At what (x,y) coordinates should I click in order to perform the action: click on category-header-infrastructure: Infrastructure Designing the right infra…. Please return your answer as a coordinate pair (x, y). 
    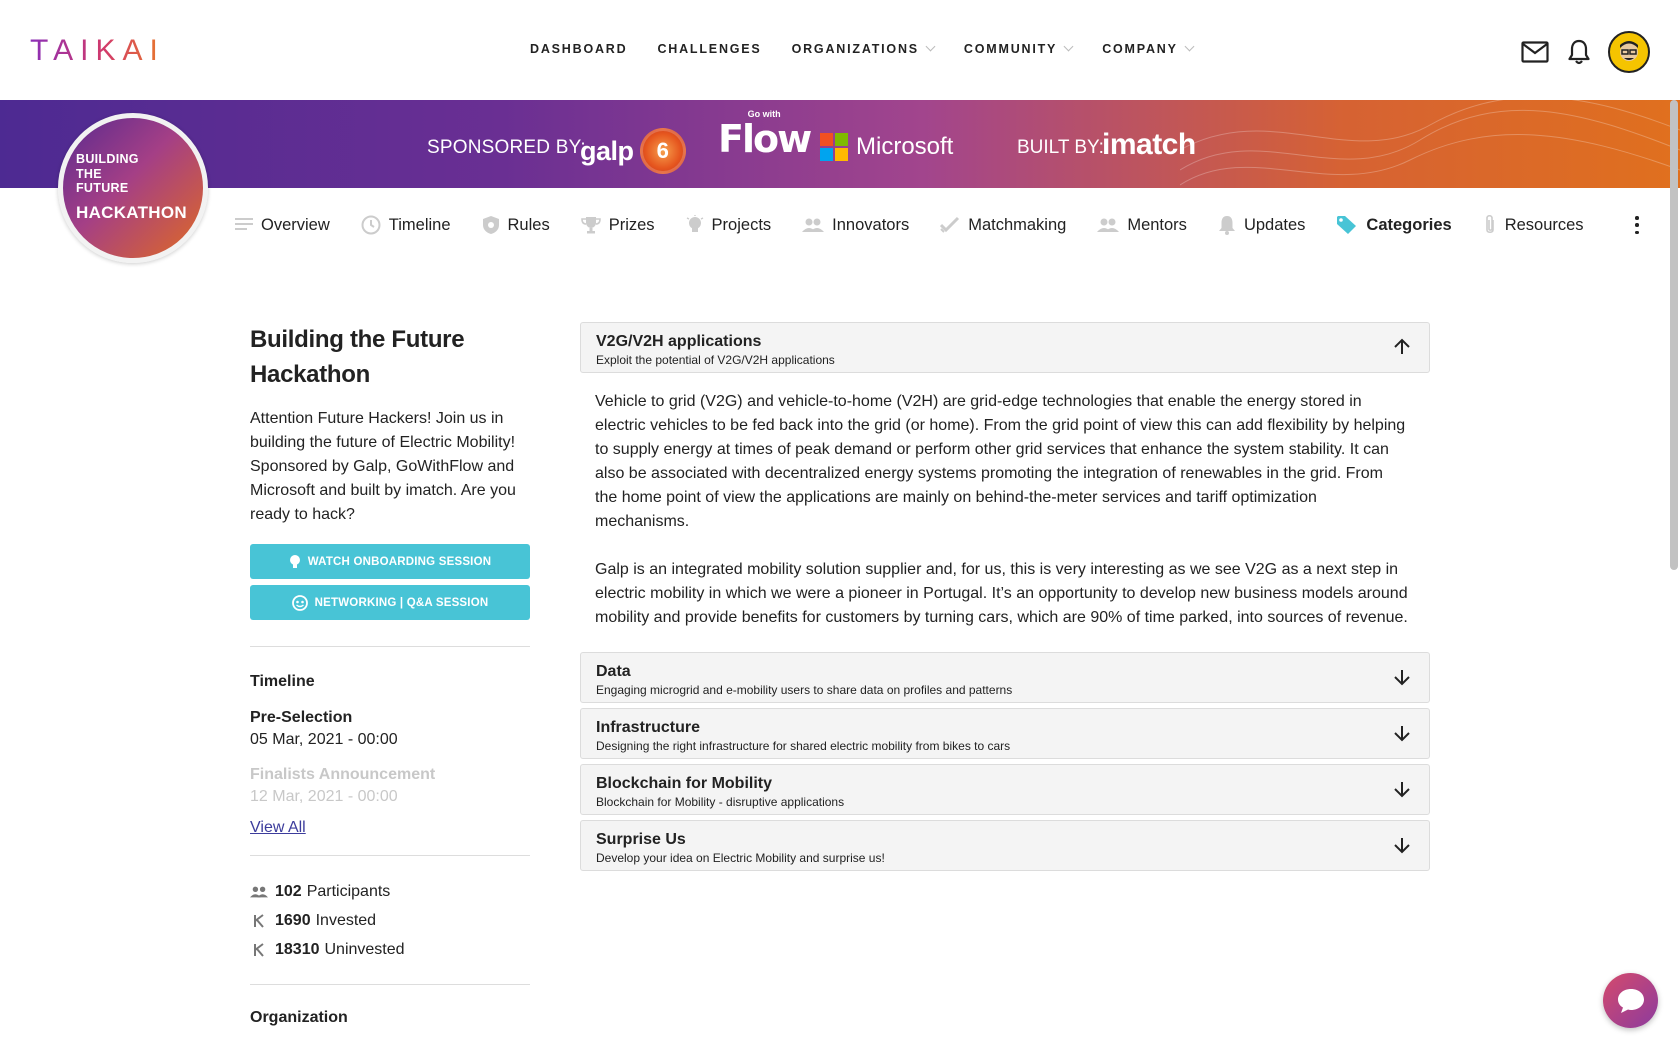
    Looking at the image, I should click on (1005, 733).